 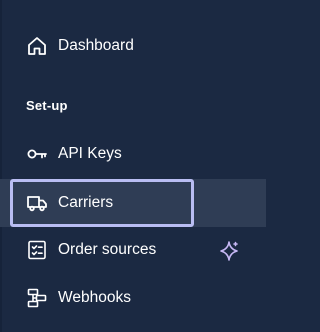 I want to click on sparkle-icon, so click(x=229, y=251).